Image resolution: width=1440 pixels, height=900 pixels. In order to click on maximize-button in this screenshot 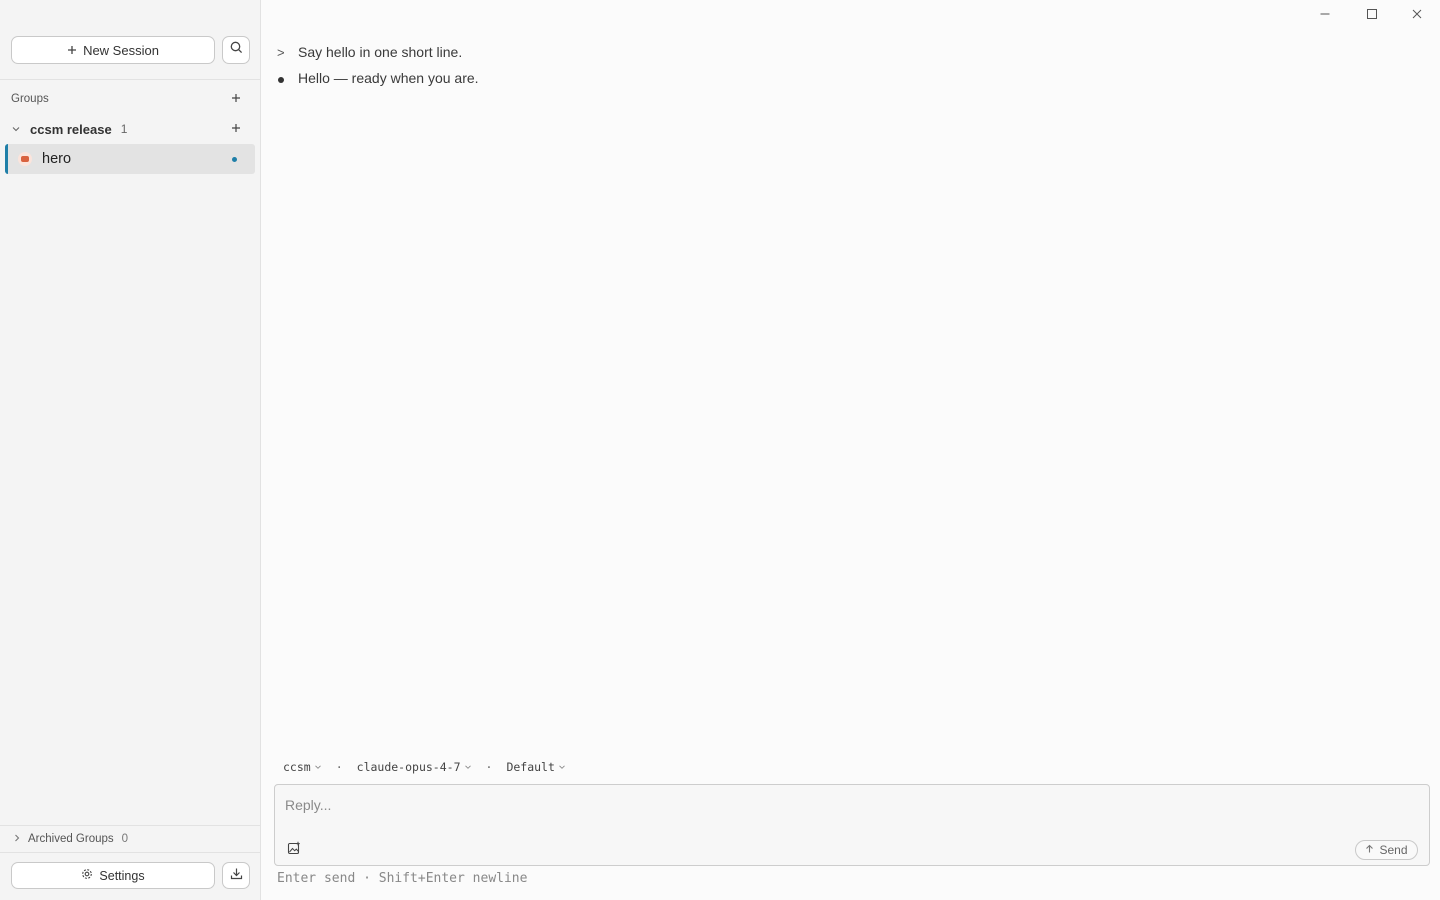, I will do `click(1372, 16)`.